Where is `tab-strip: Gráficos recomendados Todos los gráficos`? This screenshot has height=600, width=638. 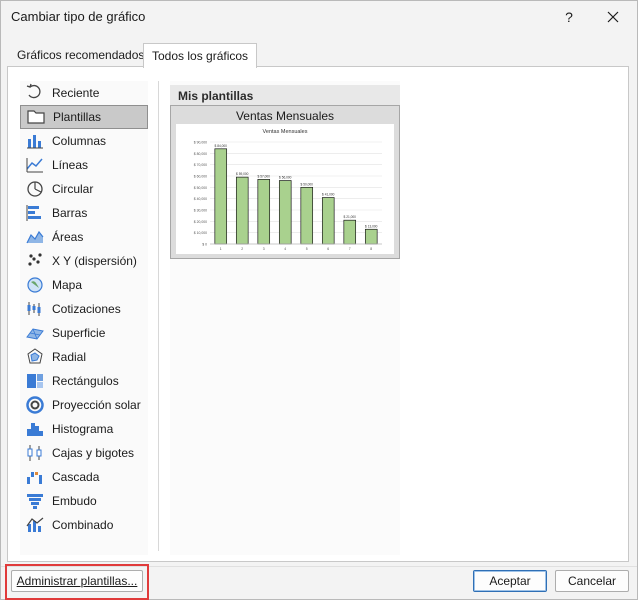
tab-strip: Gráficos recomendados Todos los gráficos is located at coordinates (318, 55).